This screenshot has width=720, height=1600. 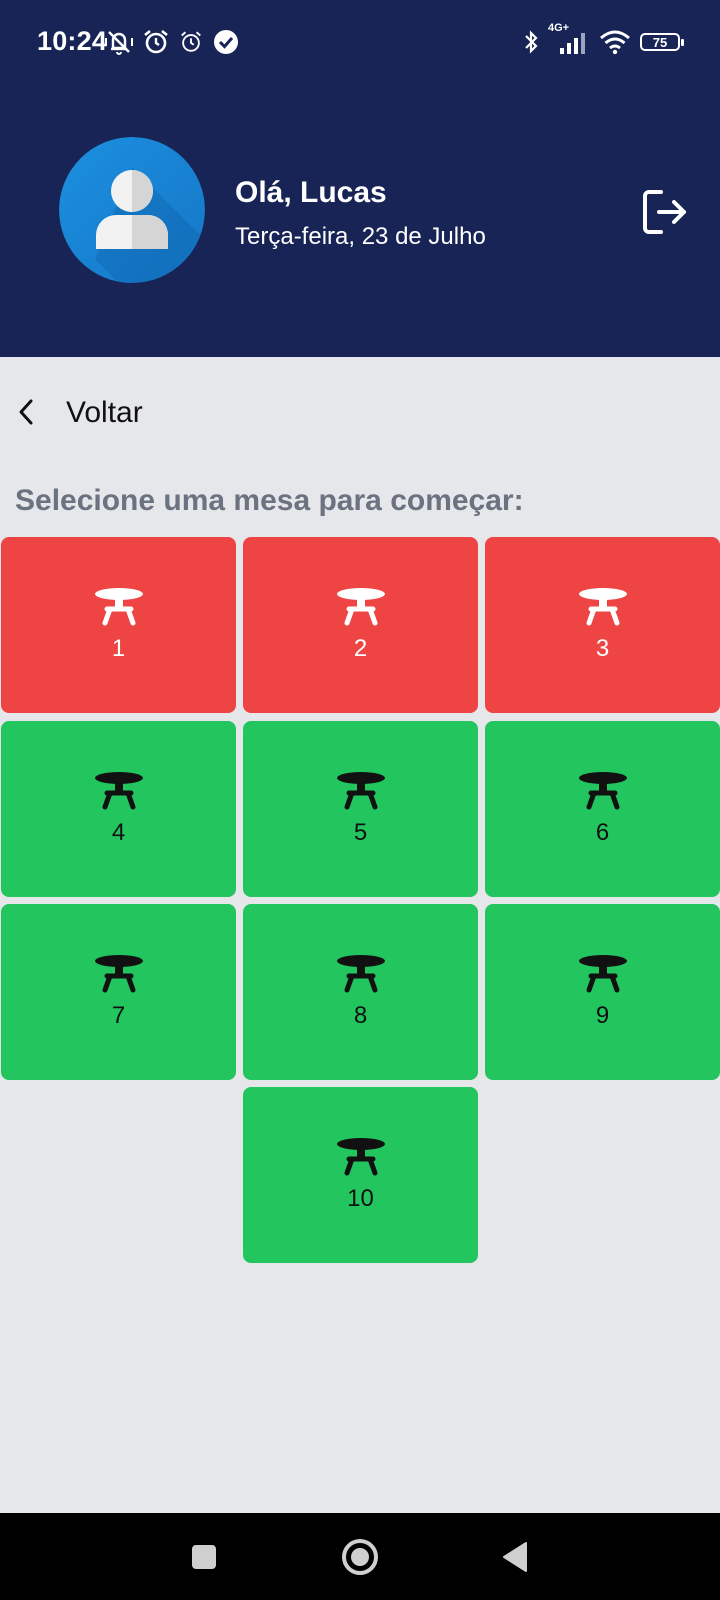 I want to click on table-card-10: 10, so click(x=360, y=1175).